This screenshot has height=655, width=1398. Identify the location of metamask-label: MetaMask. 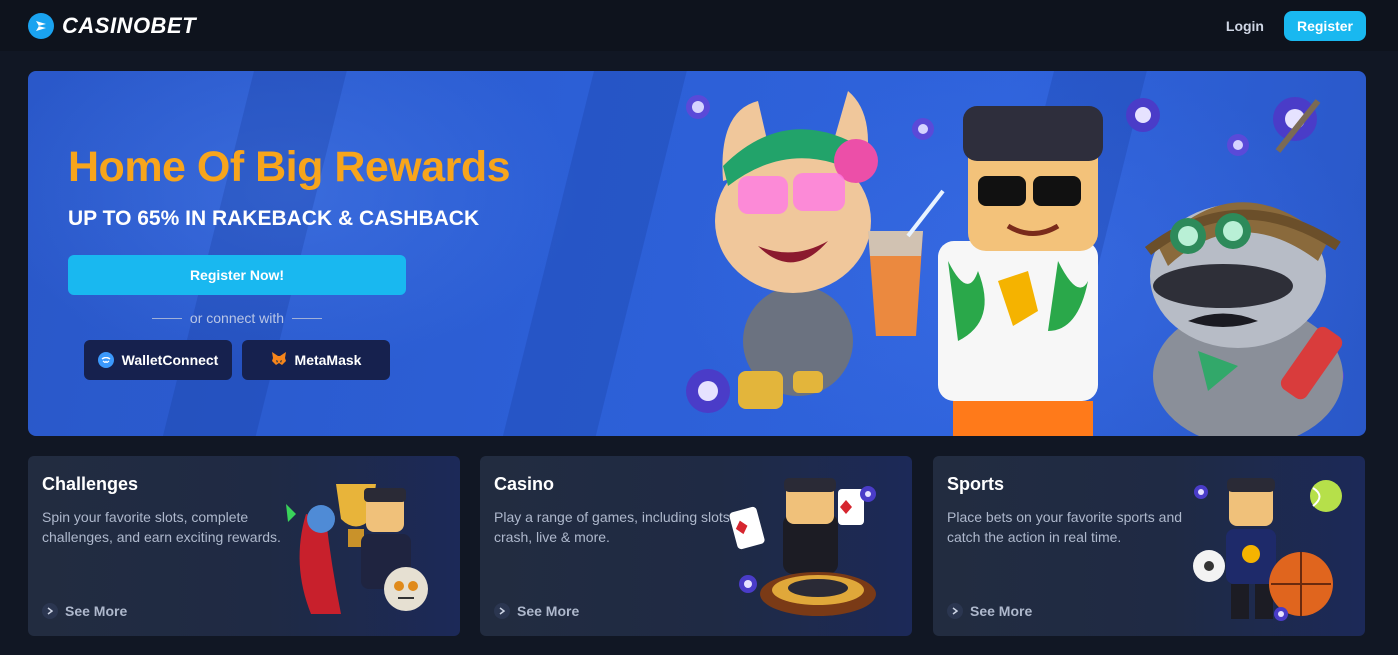
(328, 360).